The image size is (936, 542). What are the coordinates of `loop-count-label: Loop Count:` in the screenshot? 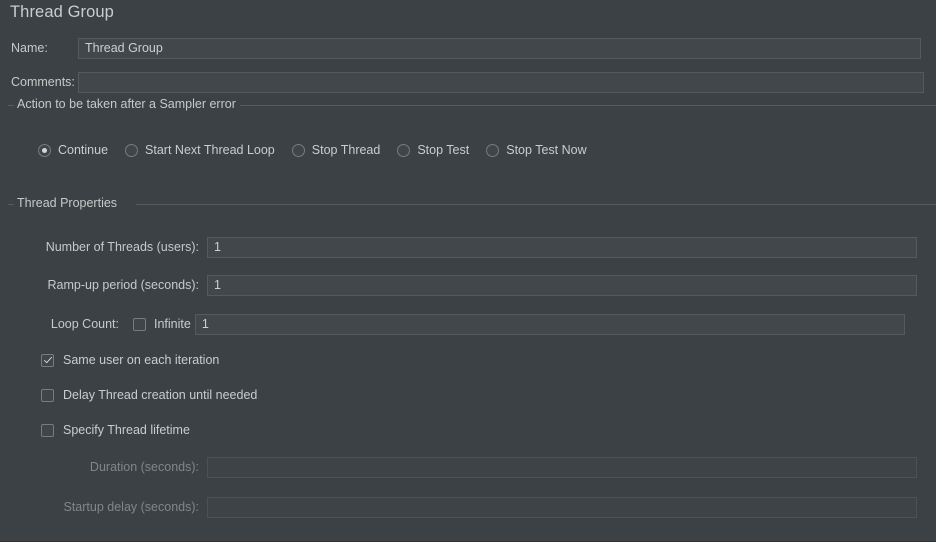 It's located at (84, 324).